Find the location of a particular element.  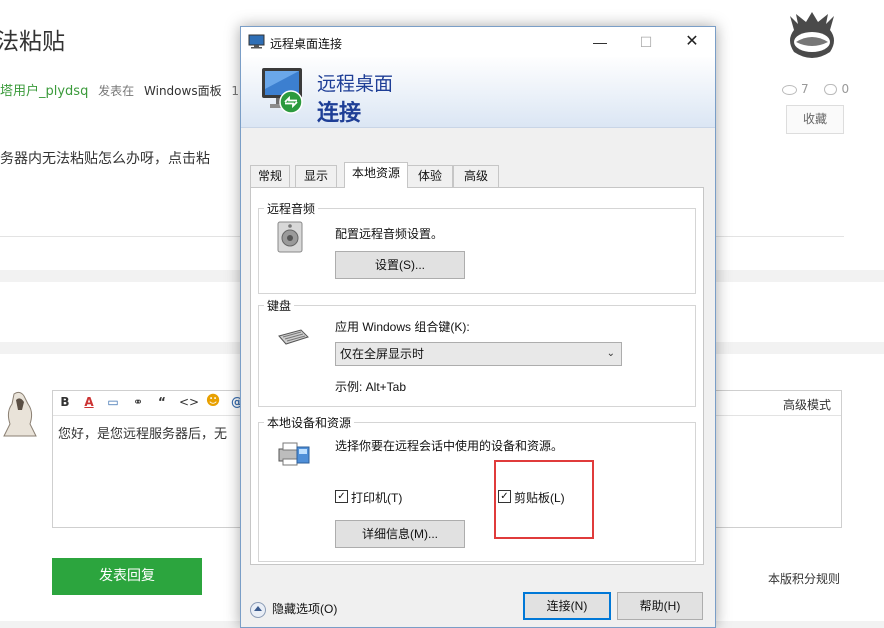

windows-key-combo-select: 仅在全屏显示时 ⌄ is located at coordinates (478, 354).